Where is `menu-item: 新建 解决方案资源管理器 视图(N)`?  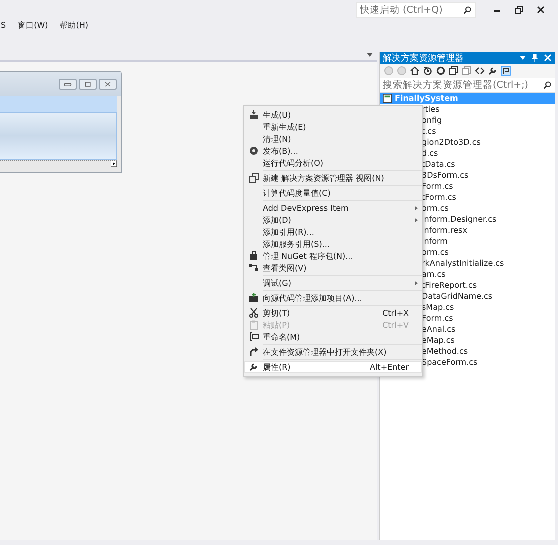 menu-item: 新建 解决方案资源管理器 视图(N) is located at coordinates (333, 178).